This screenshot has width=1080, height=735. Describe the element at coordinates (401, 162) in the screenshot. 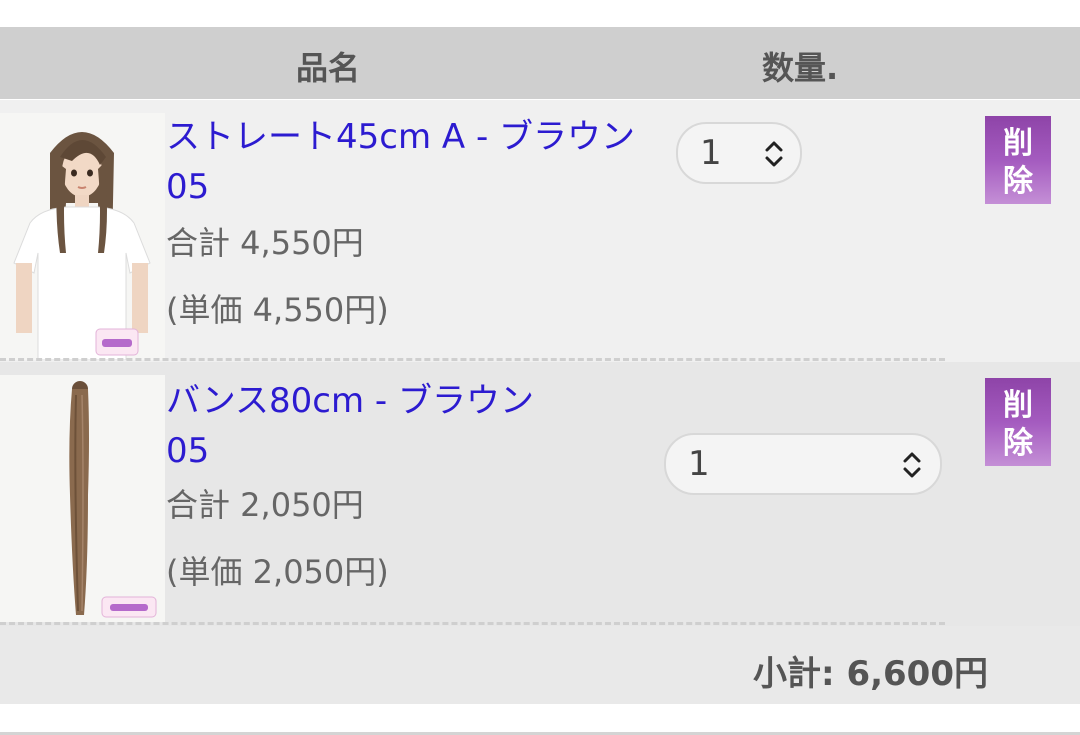

I see `product-name-link: ストレート45cm A - ブラウン05` at that location.